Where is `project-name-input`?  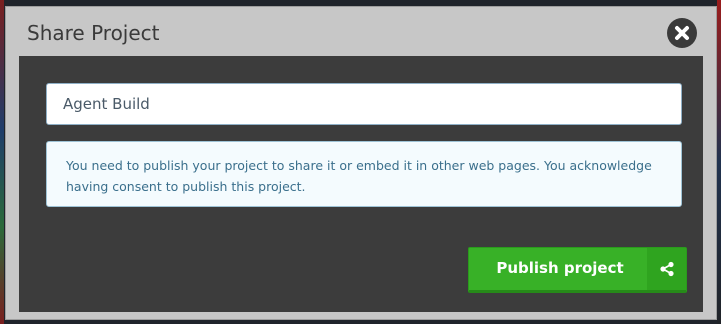
project-name-input is located at coordinates (364, 104).